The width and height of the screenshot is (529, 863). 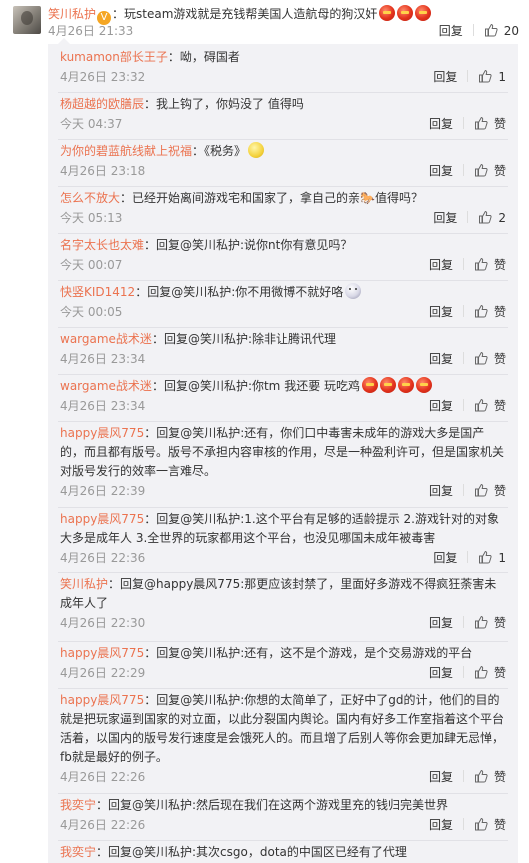 I want to click on username-link: 名字太长也太难, so click(x=102, y=245).